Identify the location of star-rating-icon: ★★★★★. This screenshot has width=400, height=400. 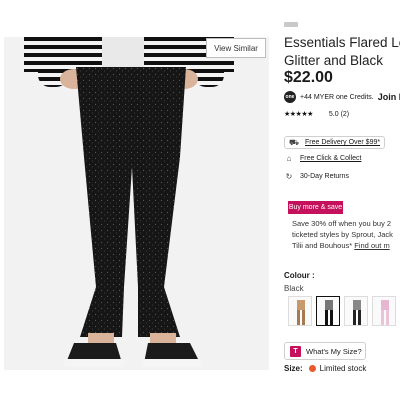
(298, 114).